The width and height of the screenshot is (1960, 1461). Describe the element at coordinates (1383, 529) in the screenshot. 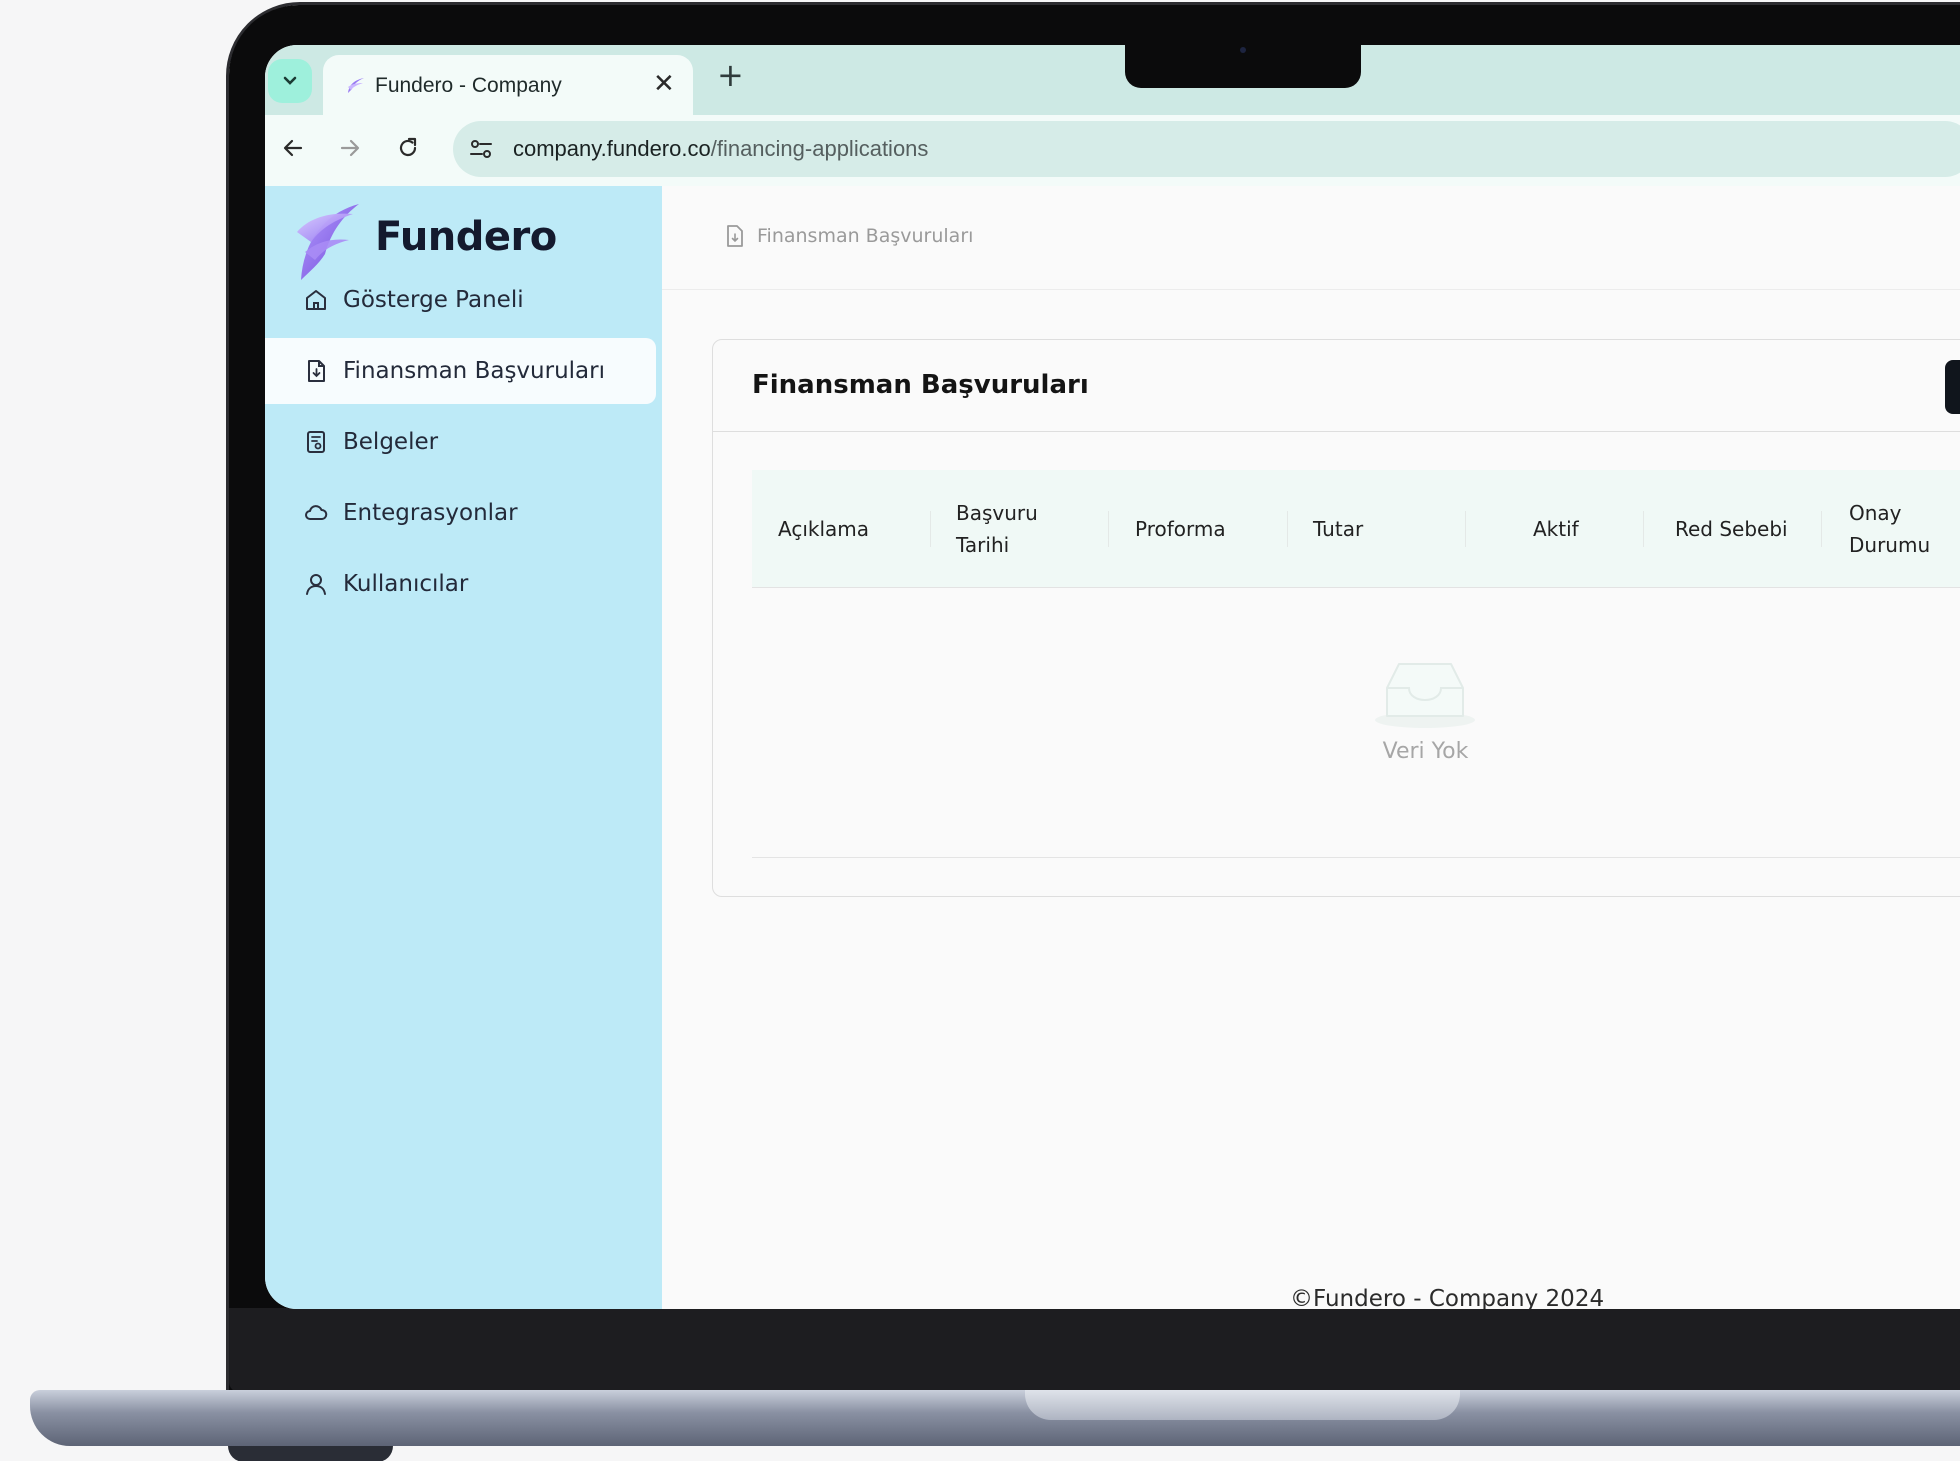

I see `column-header-amount: Tutar` at that location.